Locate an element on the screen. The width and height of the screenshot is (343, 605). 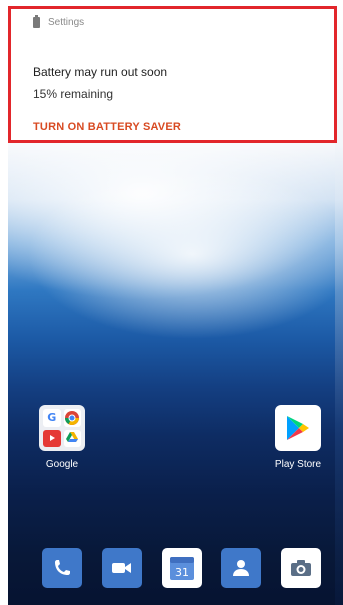
notification-app-name: Settings is located at coordinates (66, 22).